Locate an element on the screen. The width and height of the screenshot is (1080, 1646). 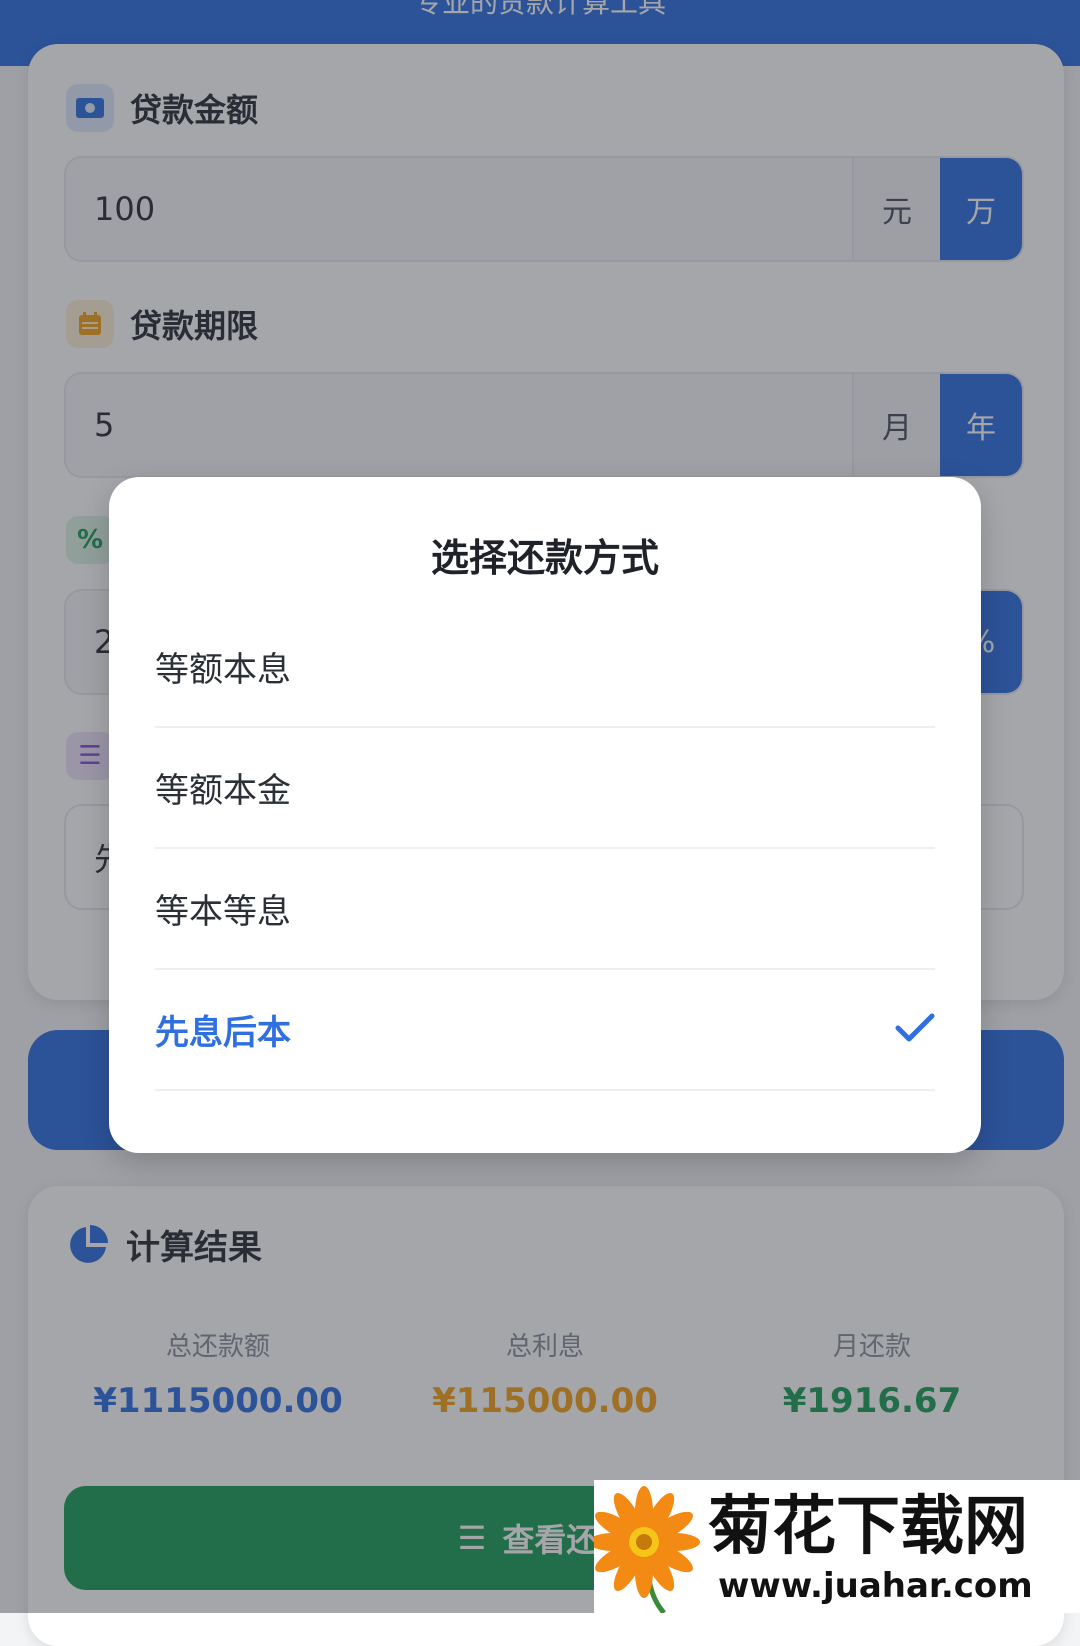
option-label: 先息后本 is located at coordinates (223, 1033).